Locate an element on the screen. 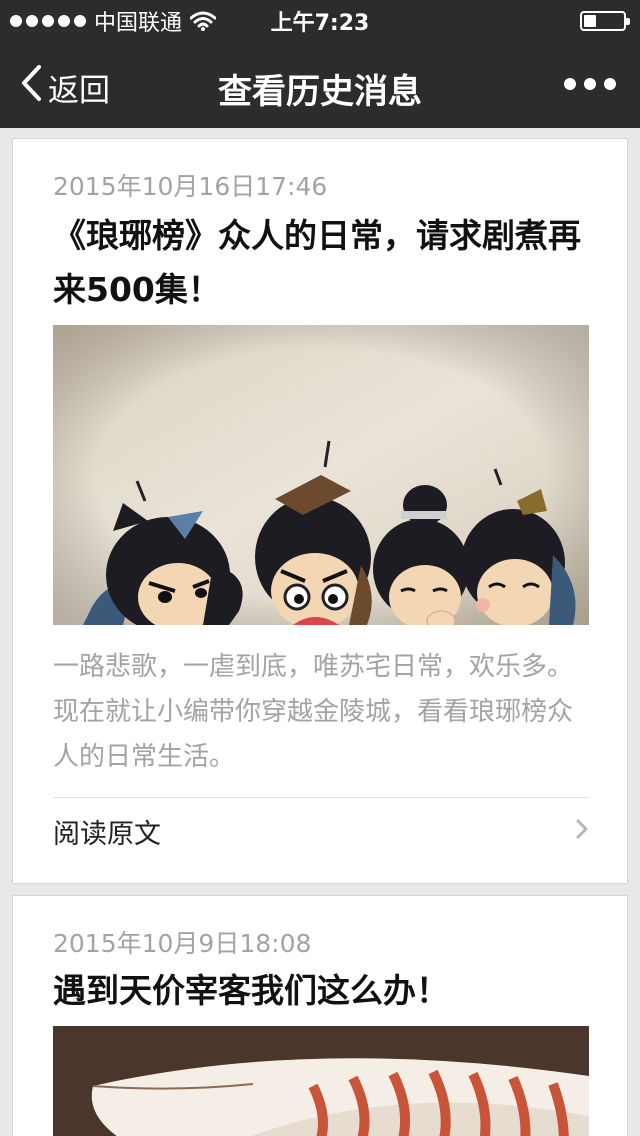 Image resolution: width=640 pixels, height=1136 pixels. chevron-right-icon is located at coordinates (582, 831).